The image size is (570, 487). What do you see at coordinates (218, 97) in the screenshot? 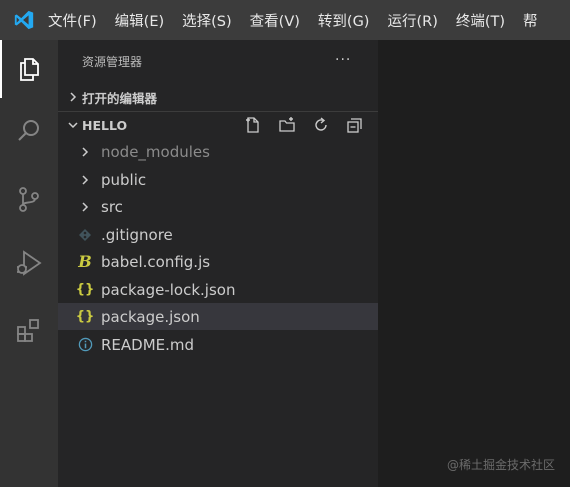
I see `open-editors-section: 打开的编辑器` at bounding box center [218, 97].